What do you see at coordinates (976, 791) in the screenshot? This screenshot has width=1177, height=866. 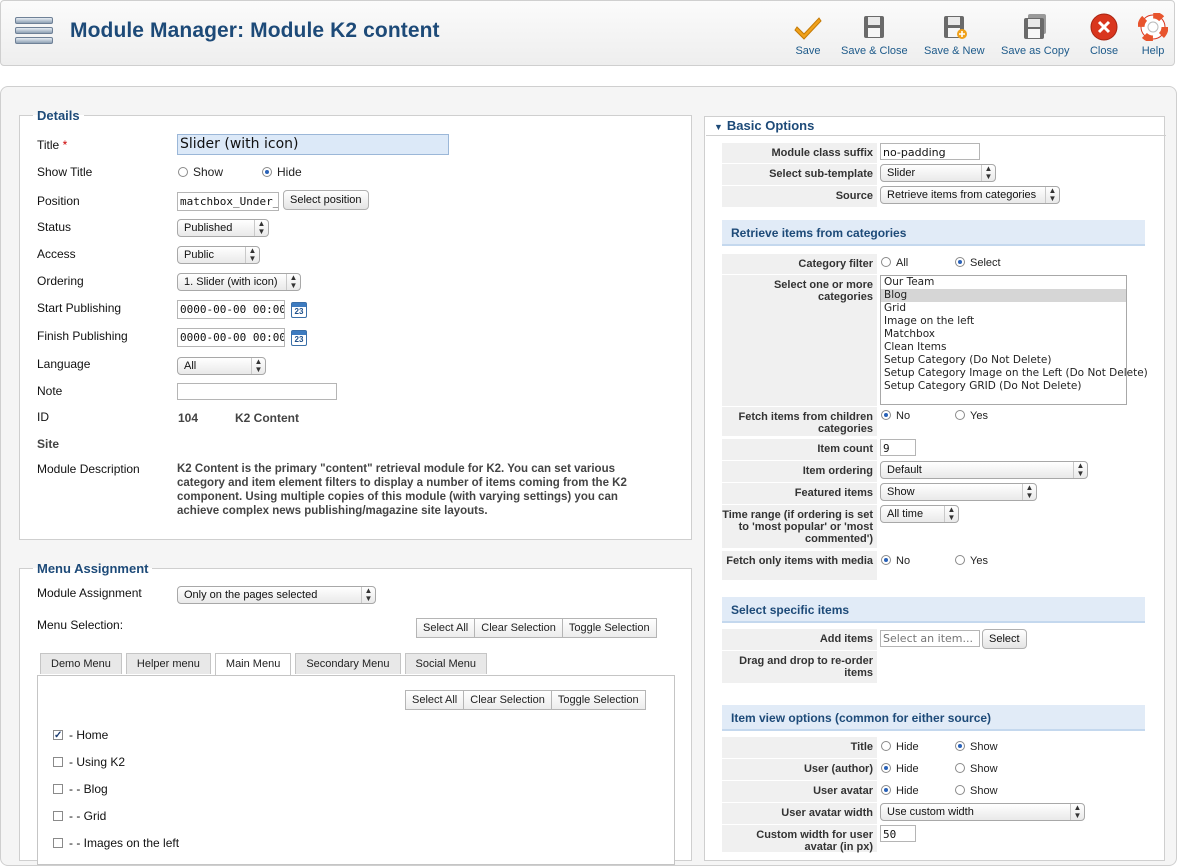 I see `avatar-show-radio: Show` at bounding box center [976, 791].